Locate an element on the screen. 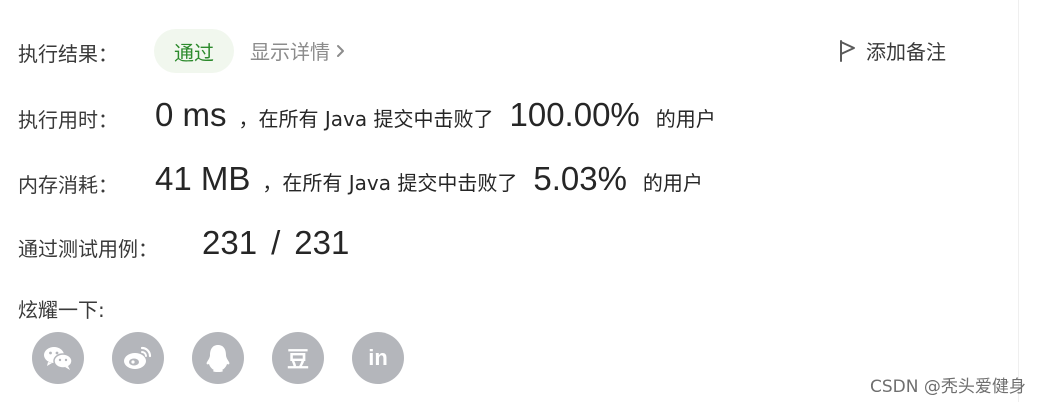 Image resolution: width=1056 pixels, height=402 pixels. add-note-button: 添加备注 is located at coordinates (892, 50).